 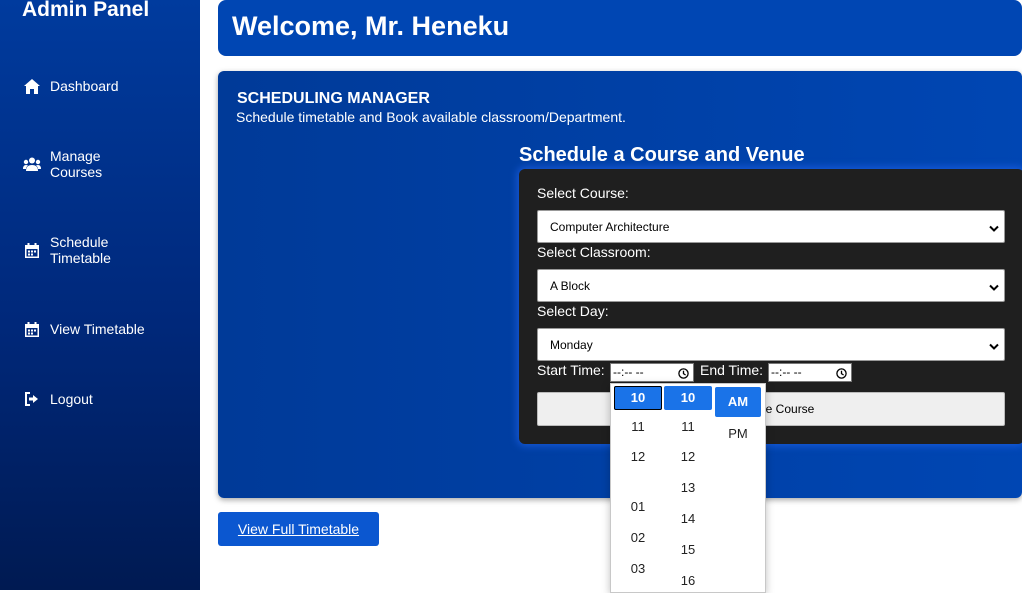 I want to click on hour-option: 12, so click(x=638, y=457).